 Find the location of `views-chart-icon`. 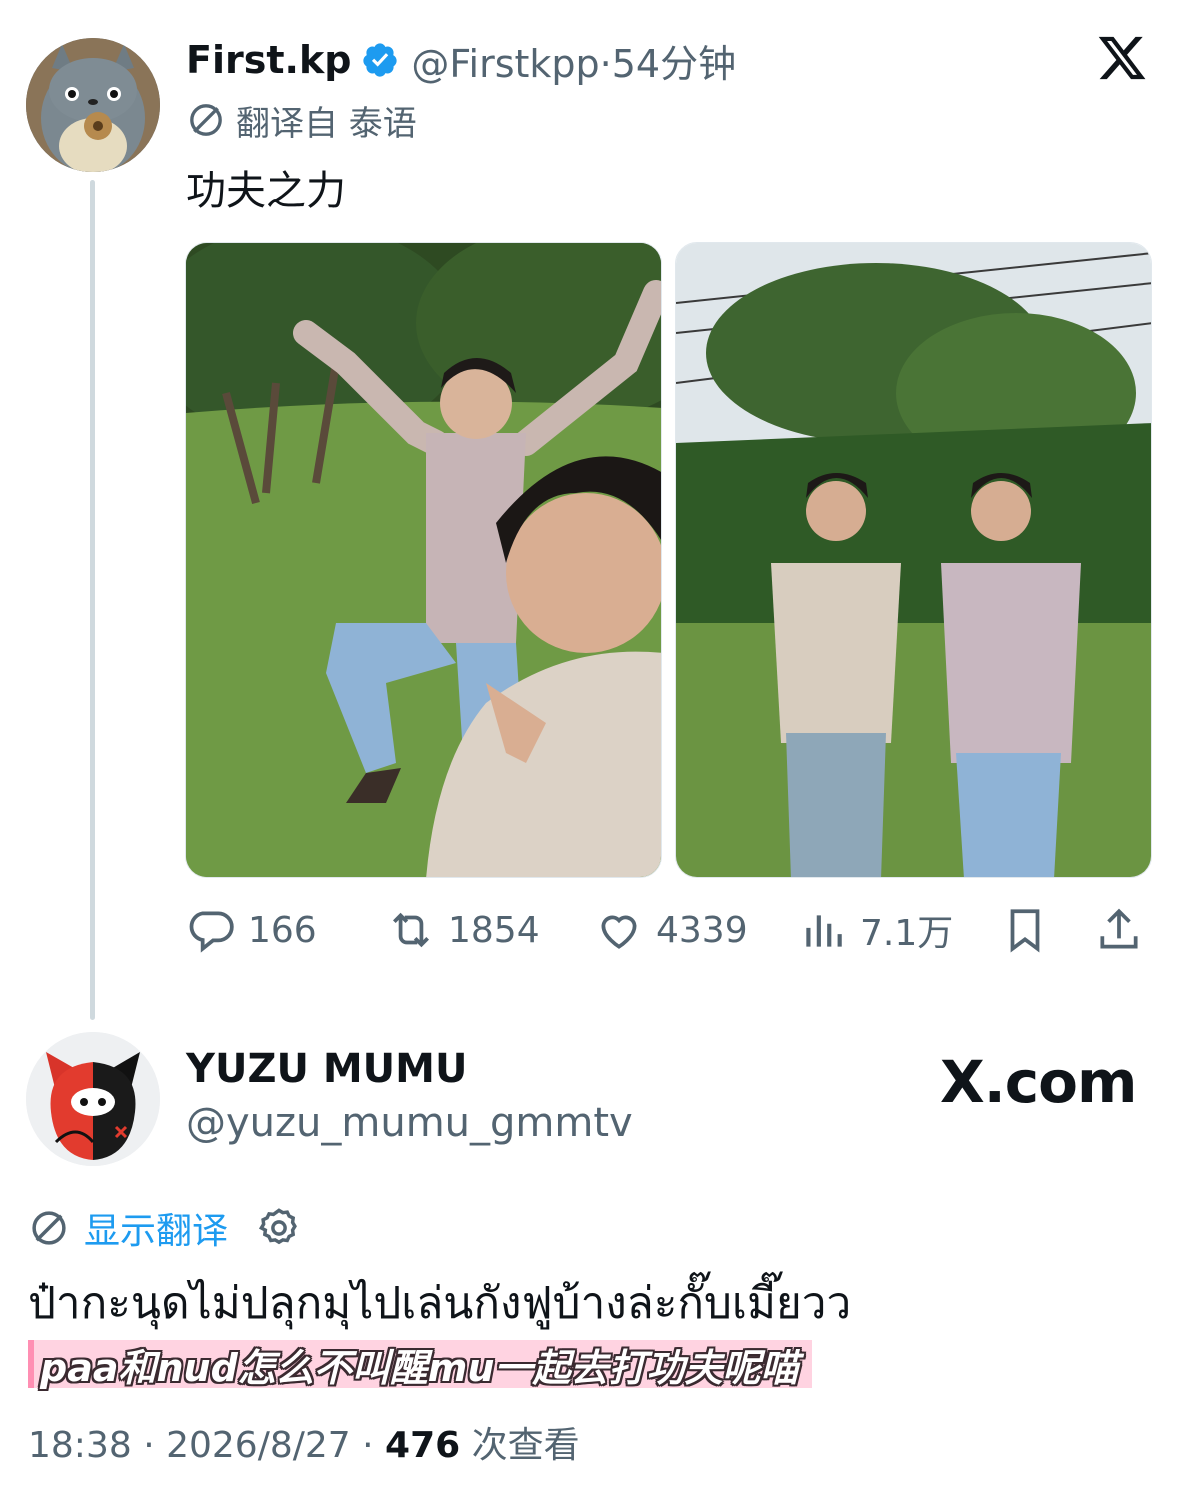

views-chart-icon is located at coordinates (824, 931).